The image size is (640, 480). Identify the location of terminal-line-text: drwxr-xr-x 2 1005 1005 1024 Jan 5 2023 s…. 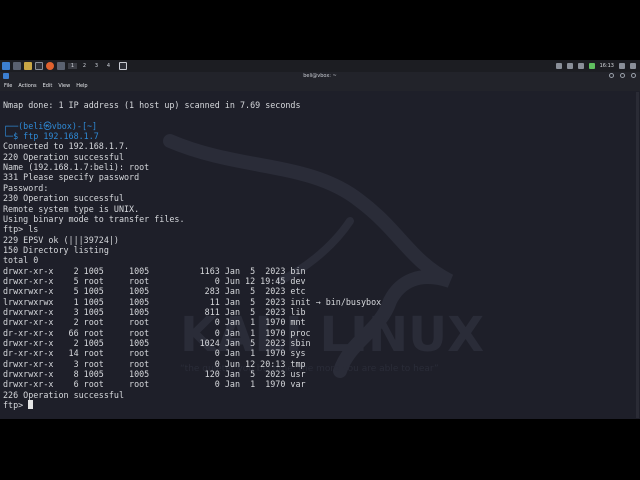
(157, 343).